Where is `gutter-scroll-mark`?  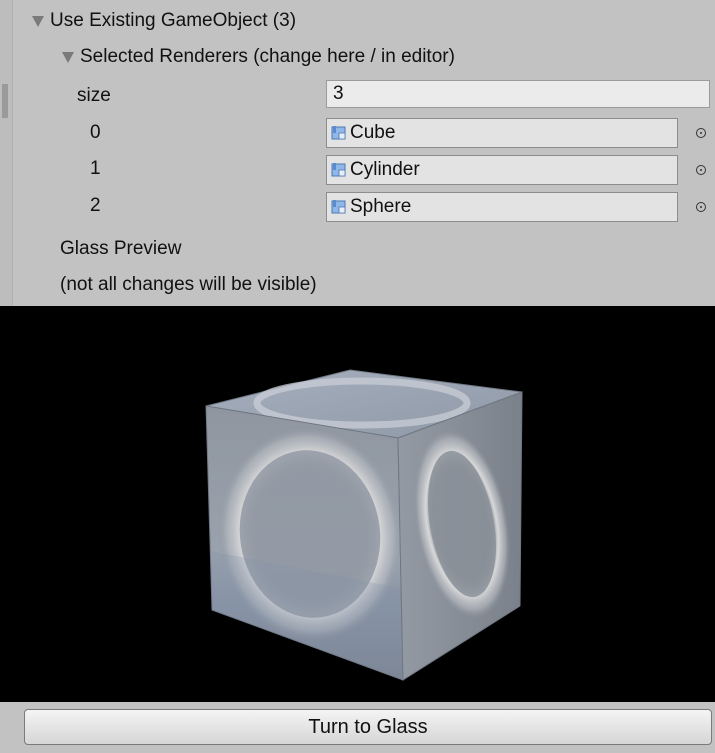 gutter-scroll-mark is located at coordinates (5, 101).